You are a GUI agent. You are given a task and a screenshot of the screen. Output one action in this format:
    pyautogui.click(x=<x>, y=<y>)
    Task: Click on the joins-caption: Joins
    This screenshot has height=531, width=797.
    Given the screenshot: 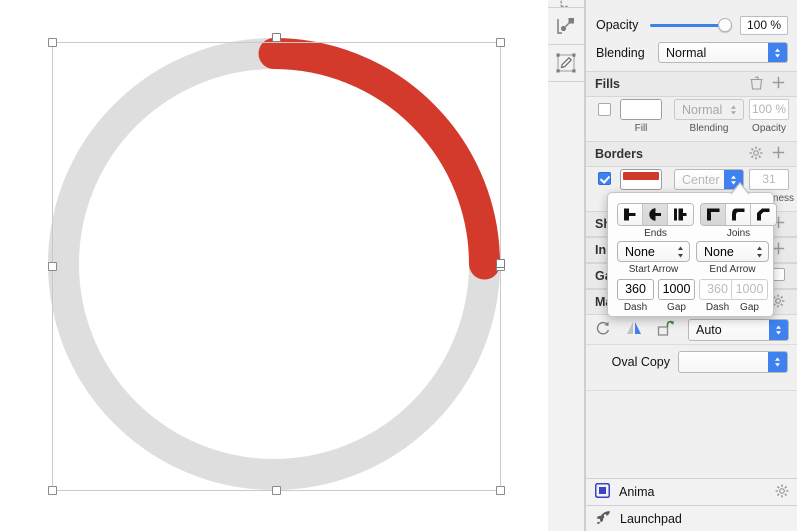 What is the action you would take?
    pyautogui.click(x=738, y=233)
    